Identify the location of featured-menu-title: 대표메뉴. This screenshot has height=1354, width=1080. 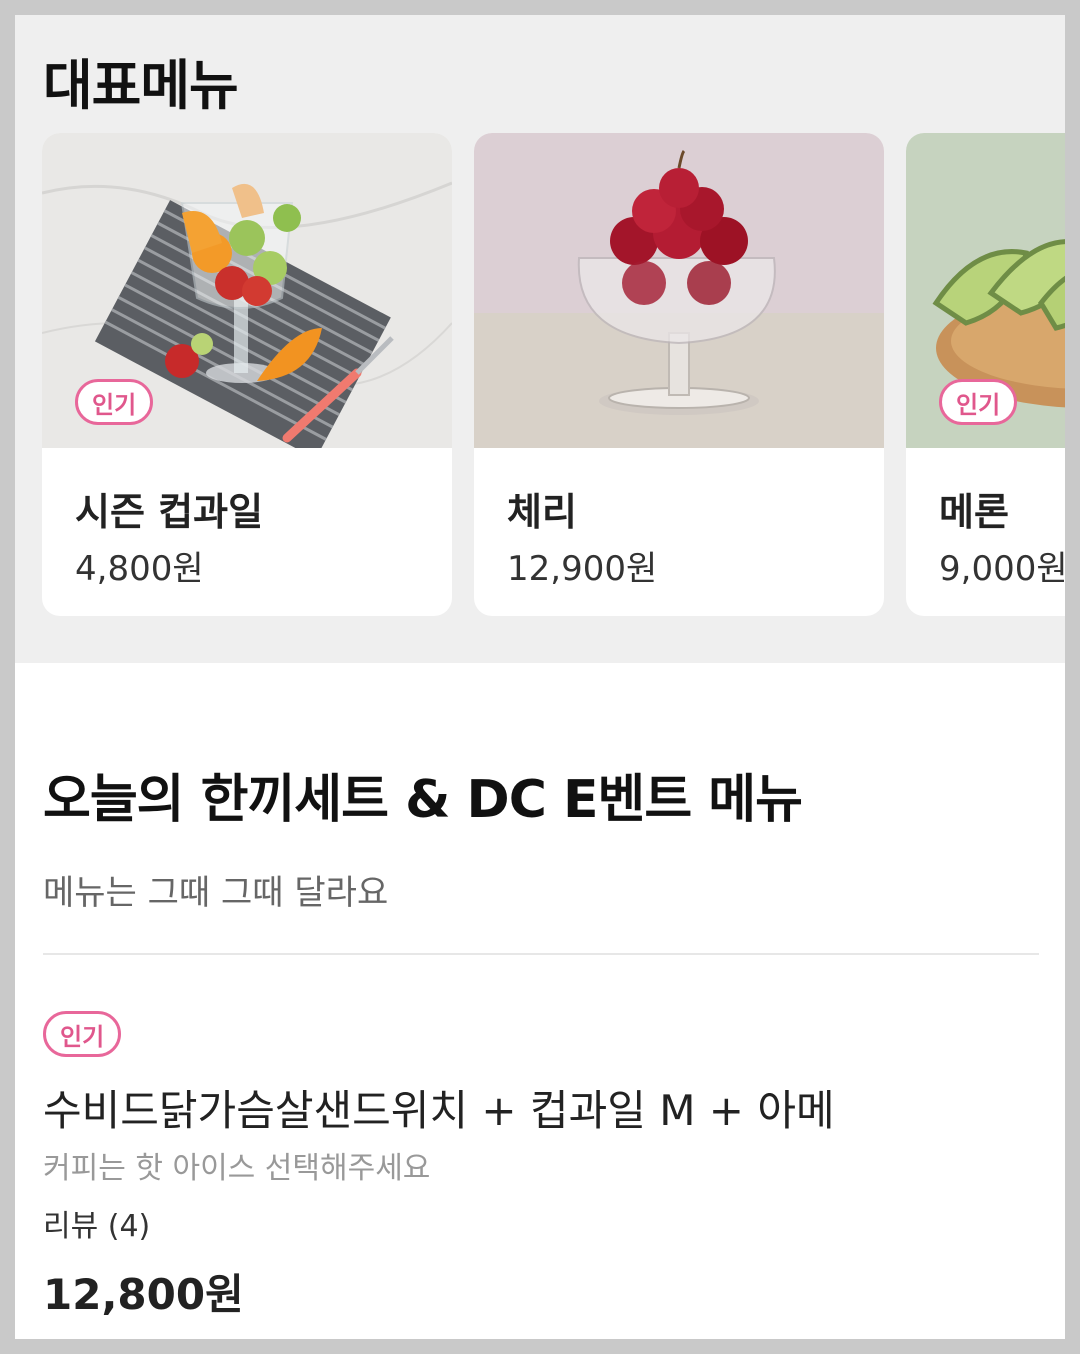
(141, 85).